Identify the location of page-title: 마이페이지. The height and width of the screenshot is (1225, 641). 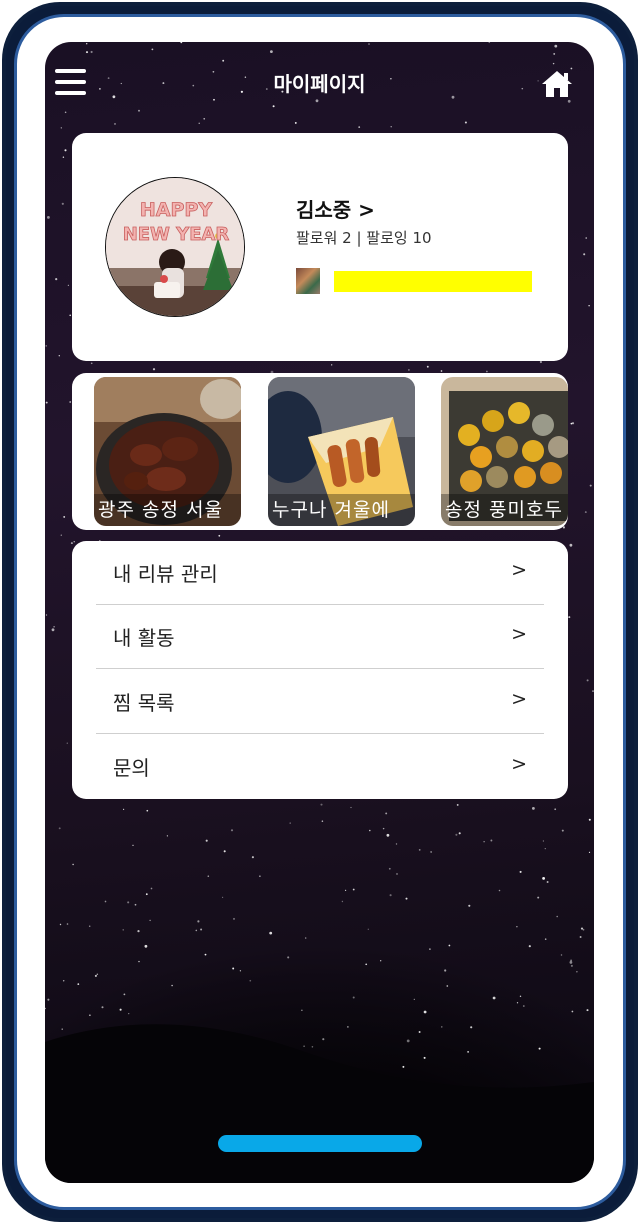
(319, 84).